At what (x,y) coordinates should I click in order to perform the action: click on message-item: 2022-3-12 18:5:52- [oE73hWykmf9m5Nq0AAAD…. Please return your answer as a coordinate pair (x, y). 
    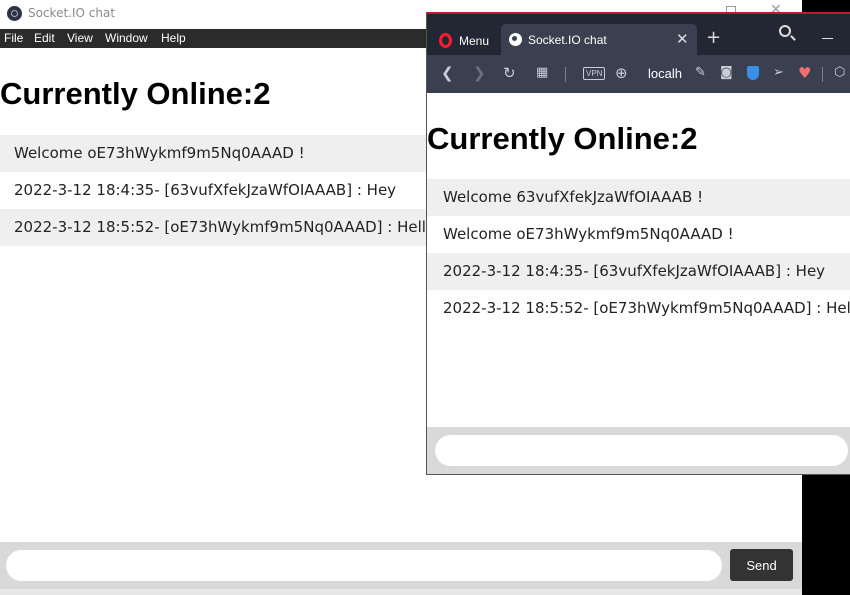
    Looking at the image, I should click on (646, 308).